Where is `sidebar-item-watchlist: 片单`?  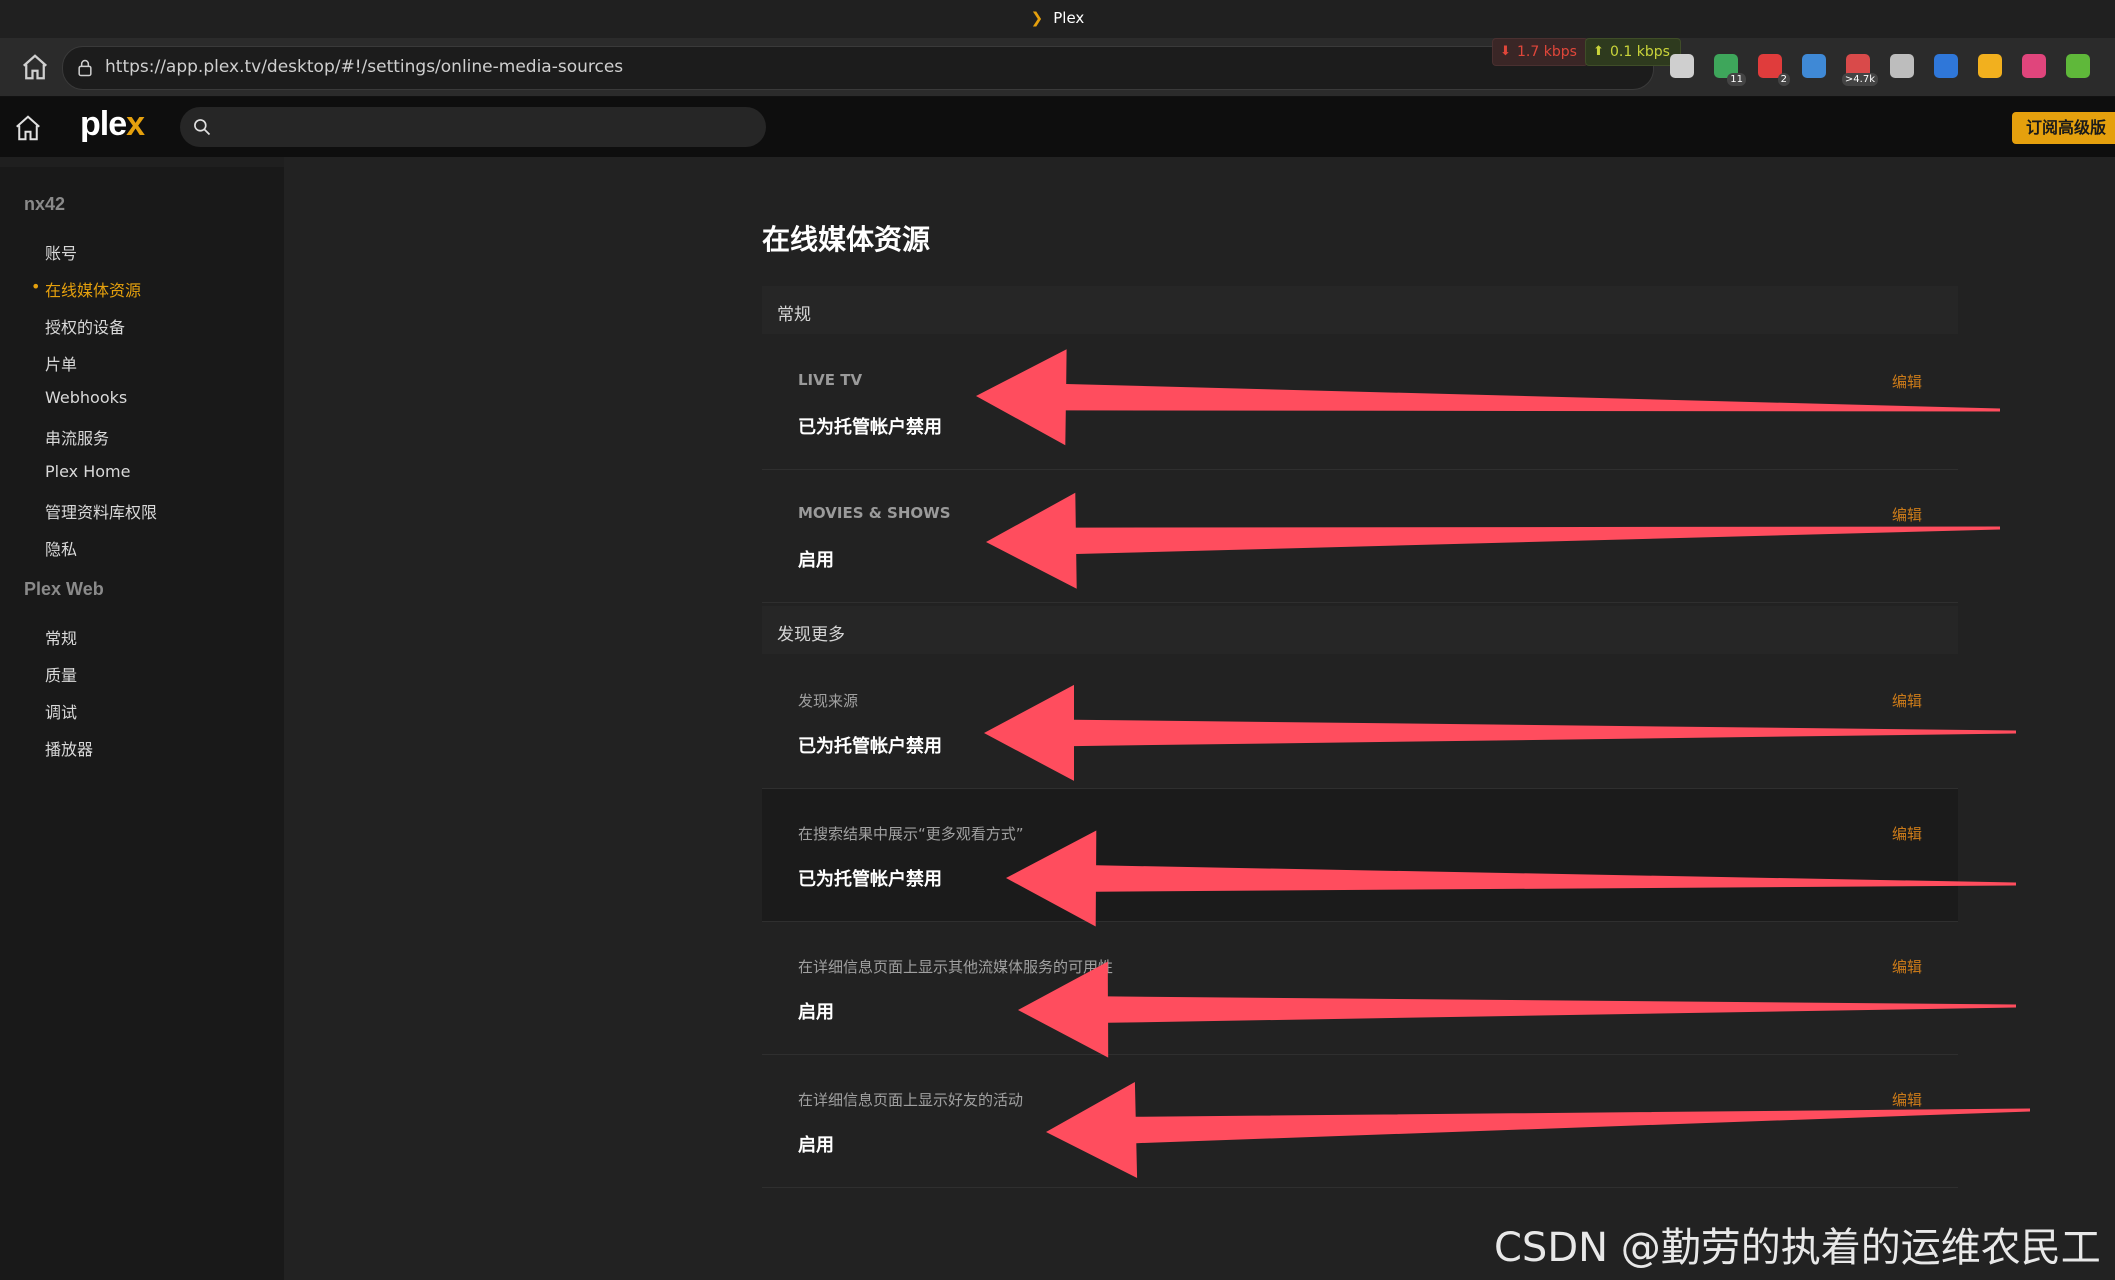 sidebar-item-watchlist: 片单 is located at coordinates (61, 363).